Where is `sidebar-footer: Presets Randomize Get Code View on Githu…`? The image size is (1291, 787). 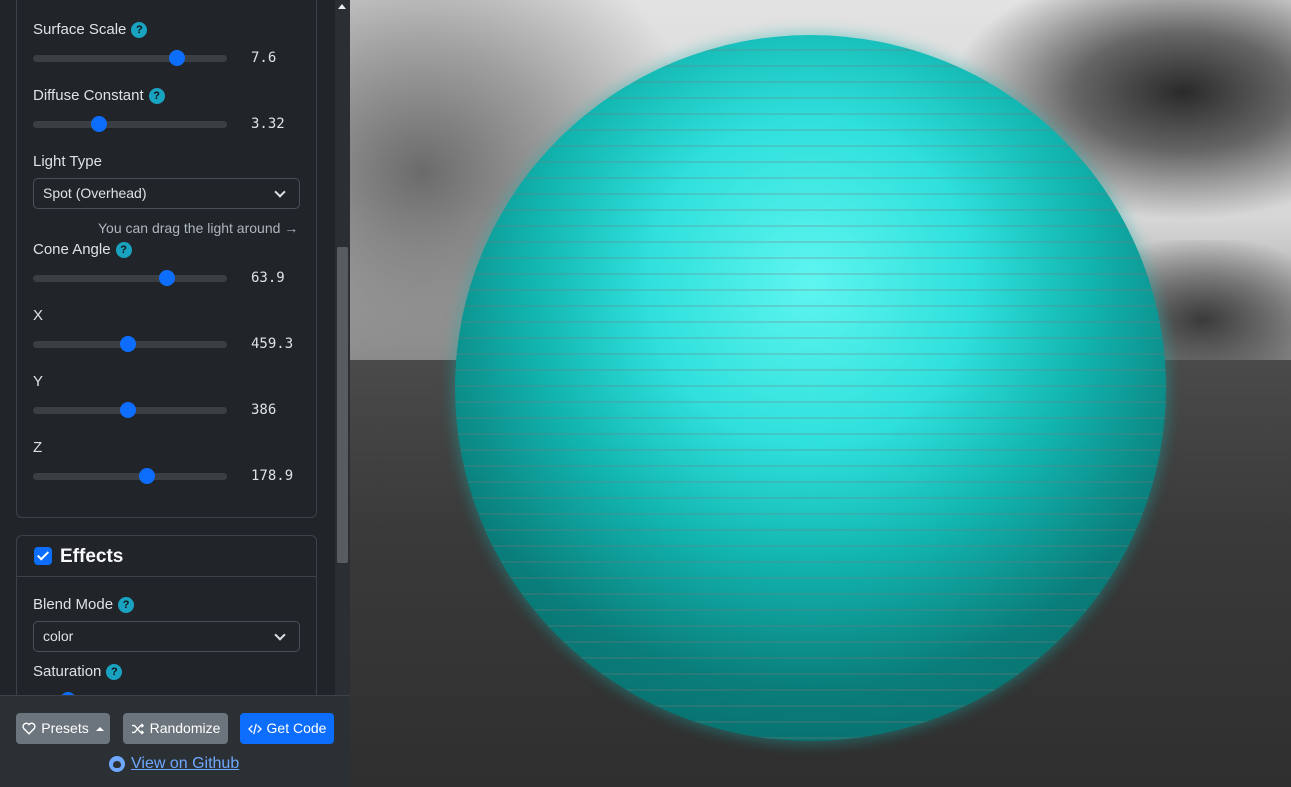
sidebar-footer: Presets Randomize Get Code View on Githu… is located at coordinates (175, 741).